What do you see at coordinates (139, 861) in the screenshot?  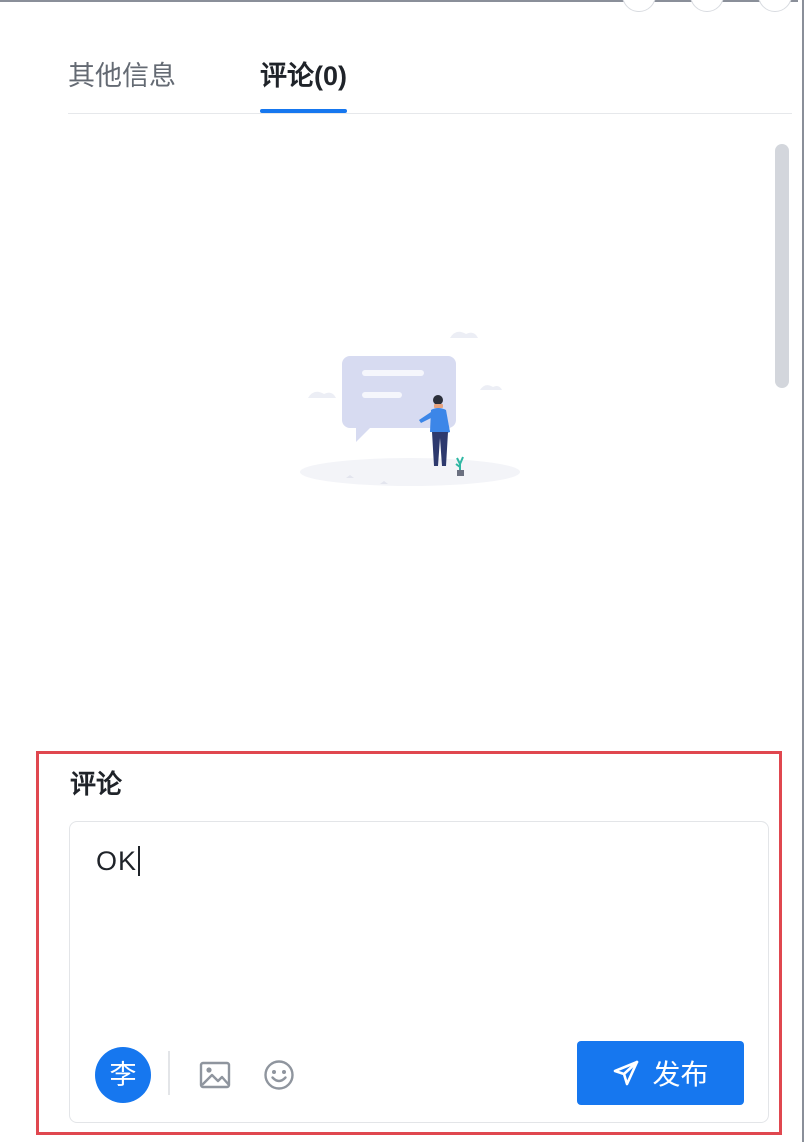 I see `text-caret` at bounding box center [139, 861].